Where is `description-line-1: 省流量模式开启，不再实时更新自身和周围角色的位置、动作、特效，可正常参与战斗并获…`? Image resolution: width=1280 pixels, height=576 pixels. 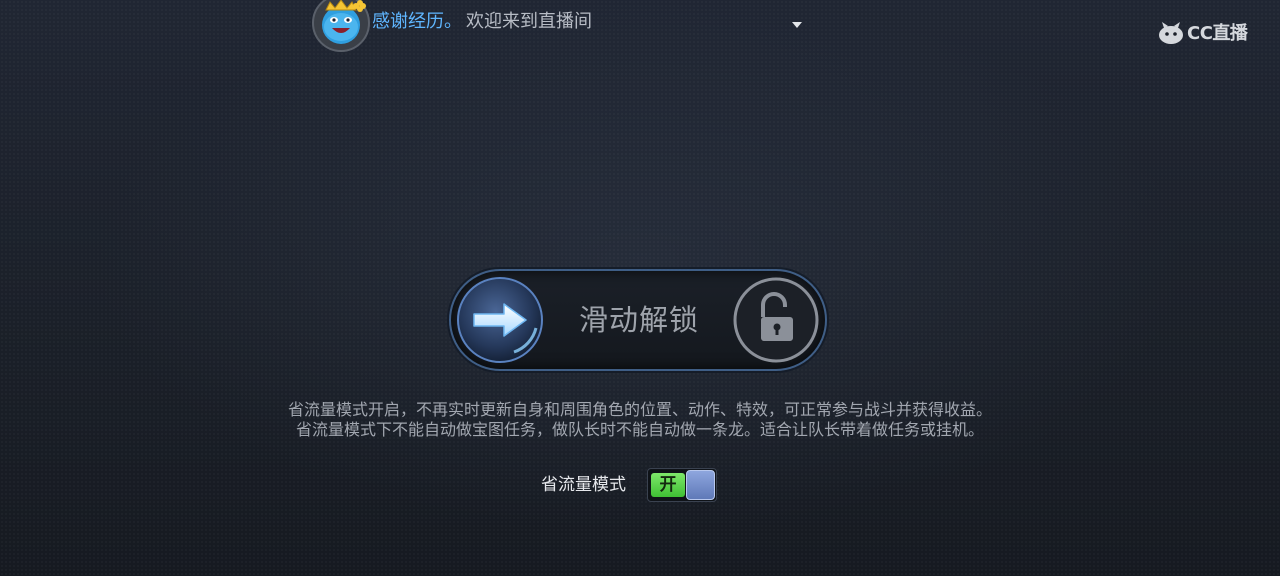 description-line-1: 省流量模式开启，不再实时更新自身和周围角色的位置、动作、特效，可正常参与战斗并获… is located at coordinates (639, 409).